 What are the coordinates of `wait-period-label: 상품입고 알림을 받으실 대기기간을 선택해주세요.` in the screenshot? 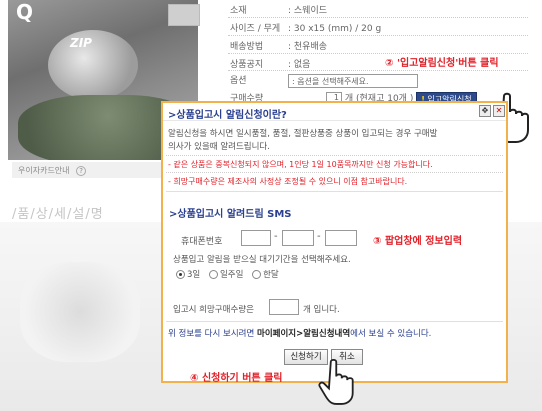 It's located at (262, 260).